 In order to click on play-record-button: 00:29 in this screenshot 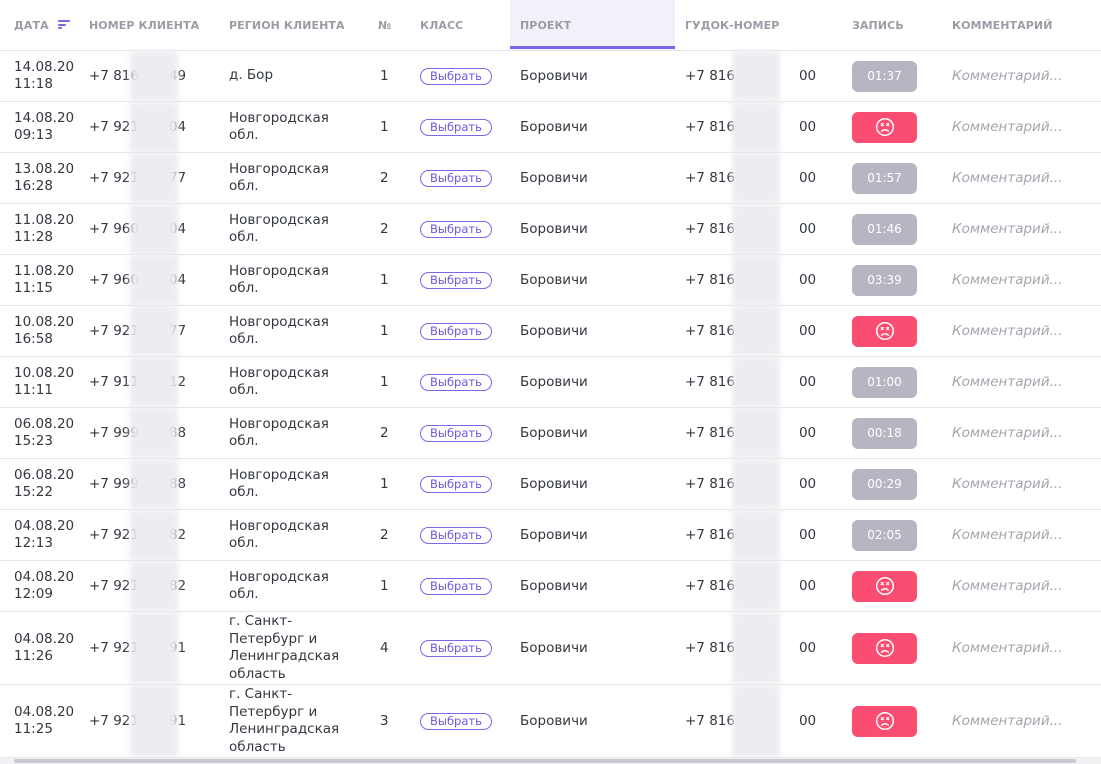, I will do `click(884, 484)`.